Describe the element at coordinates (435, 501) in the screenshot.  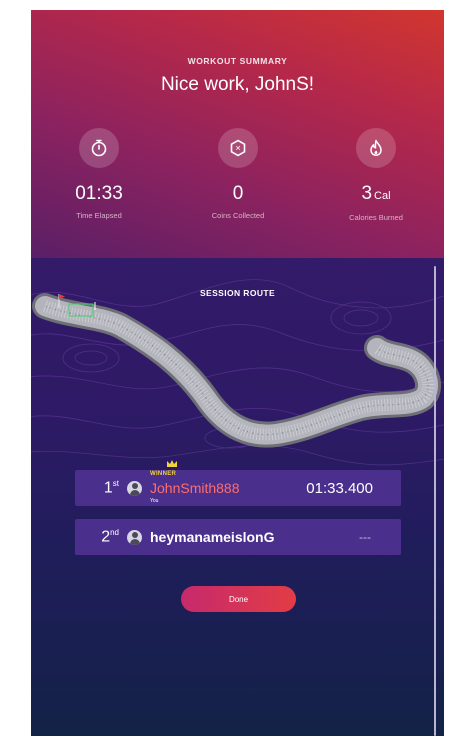
I see `scrollbar` at that location.